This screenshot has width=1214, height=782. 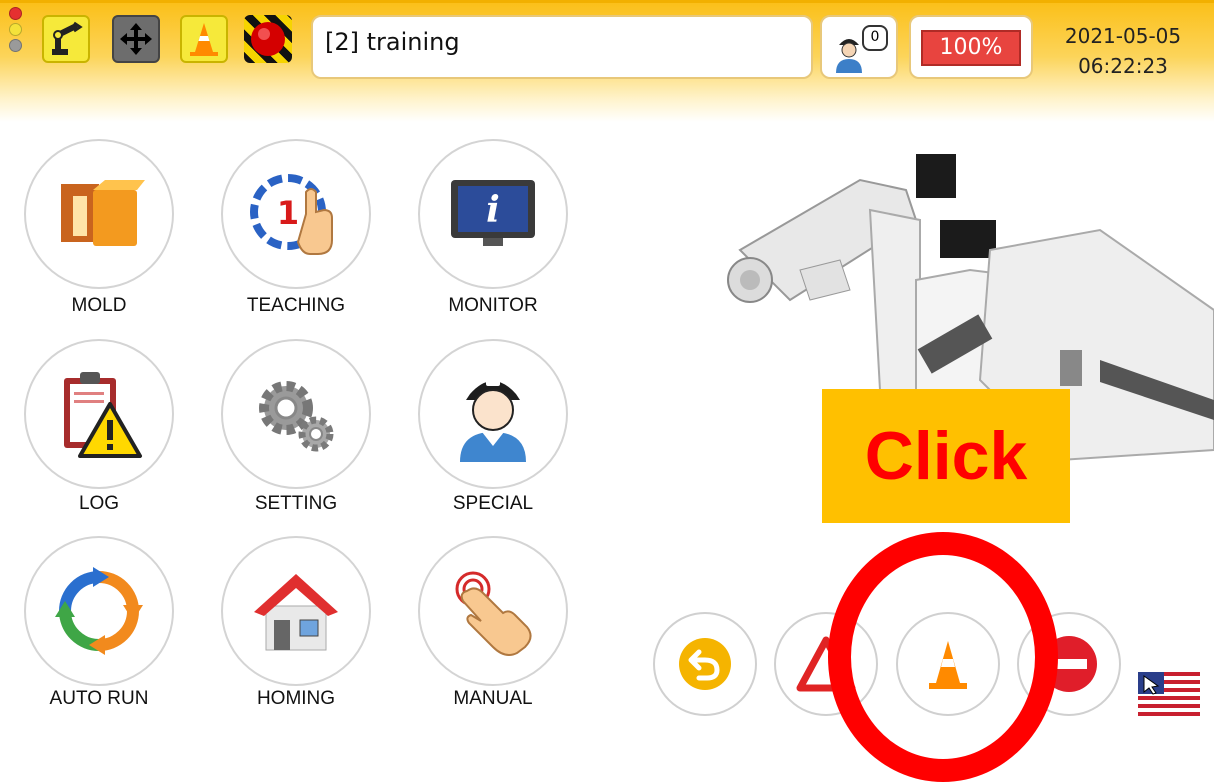 I want to click on move-arrows-icon, so click(x=136, y=39).